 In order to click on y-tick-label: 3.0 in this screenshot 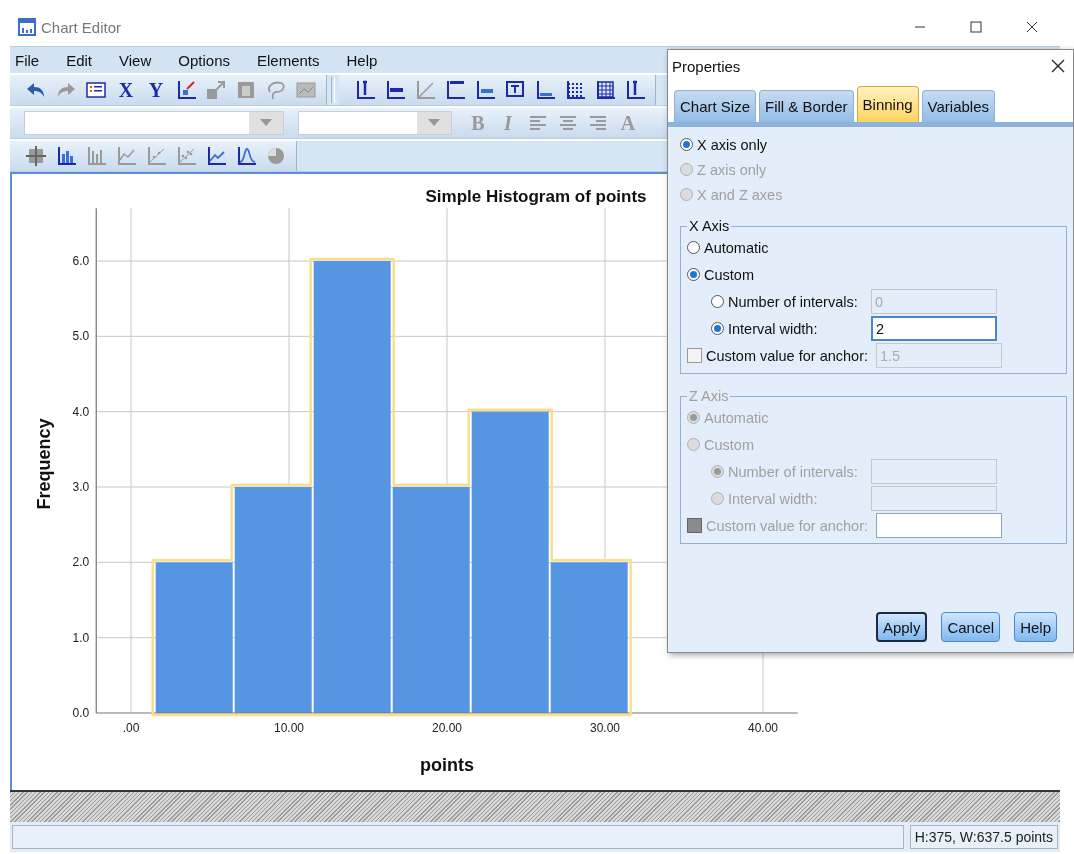, I will do `click(81, 487)`.